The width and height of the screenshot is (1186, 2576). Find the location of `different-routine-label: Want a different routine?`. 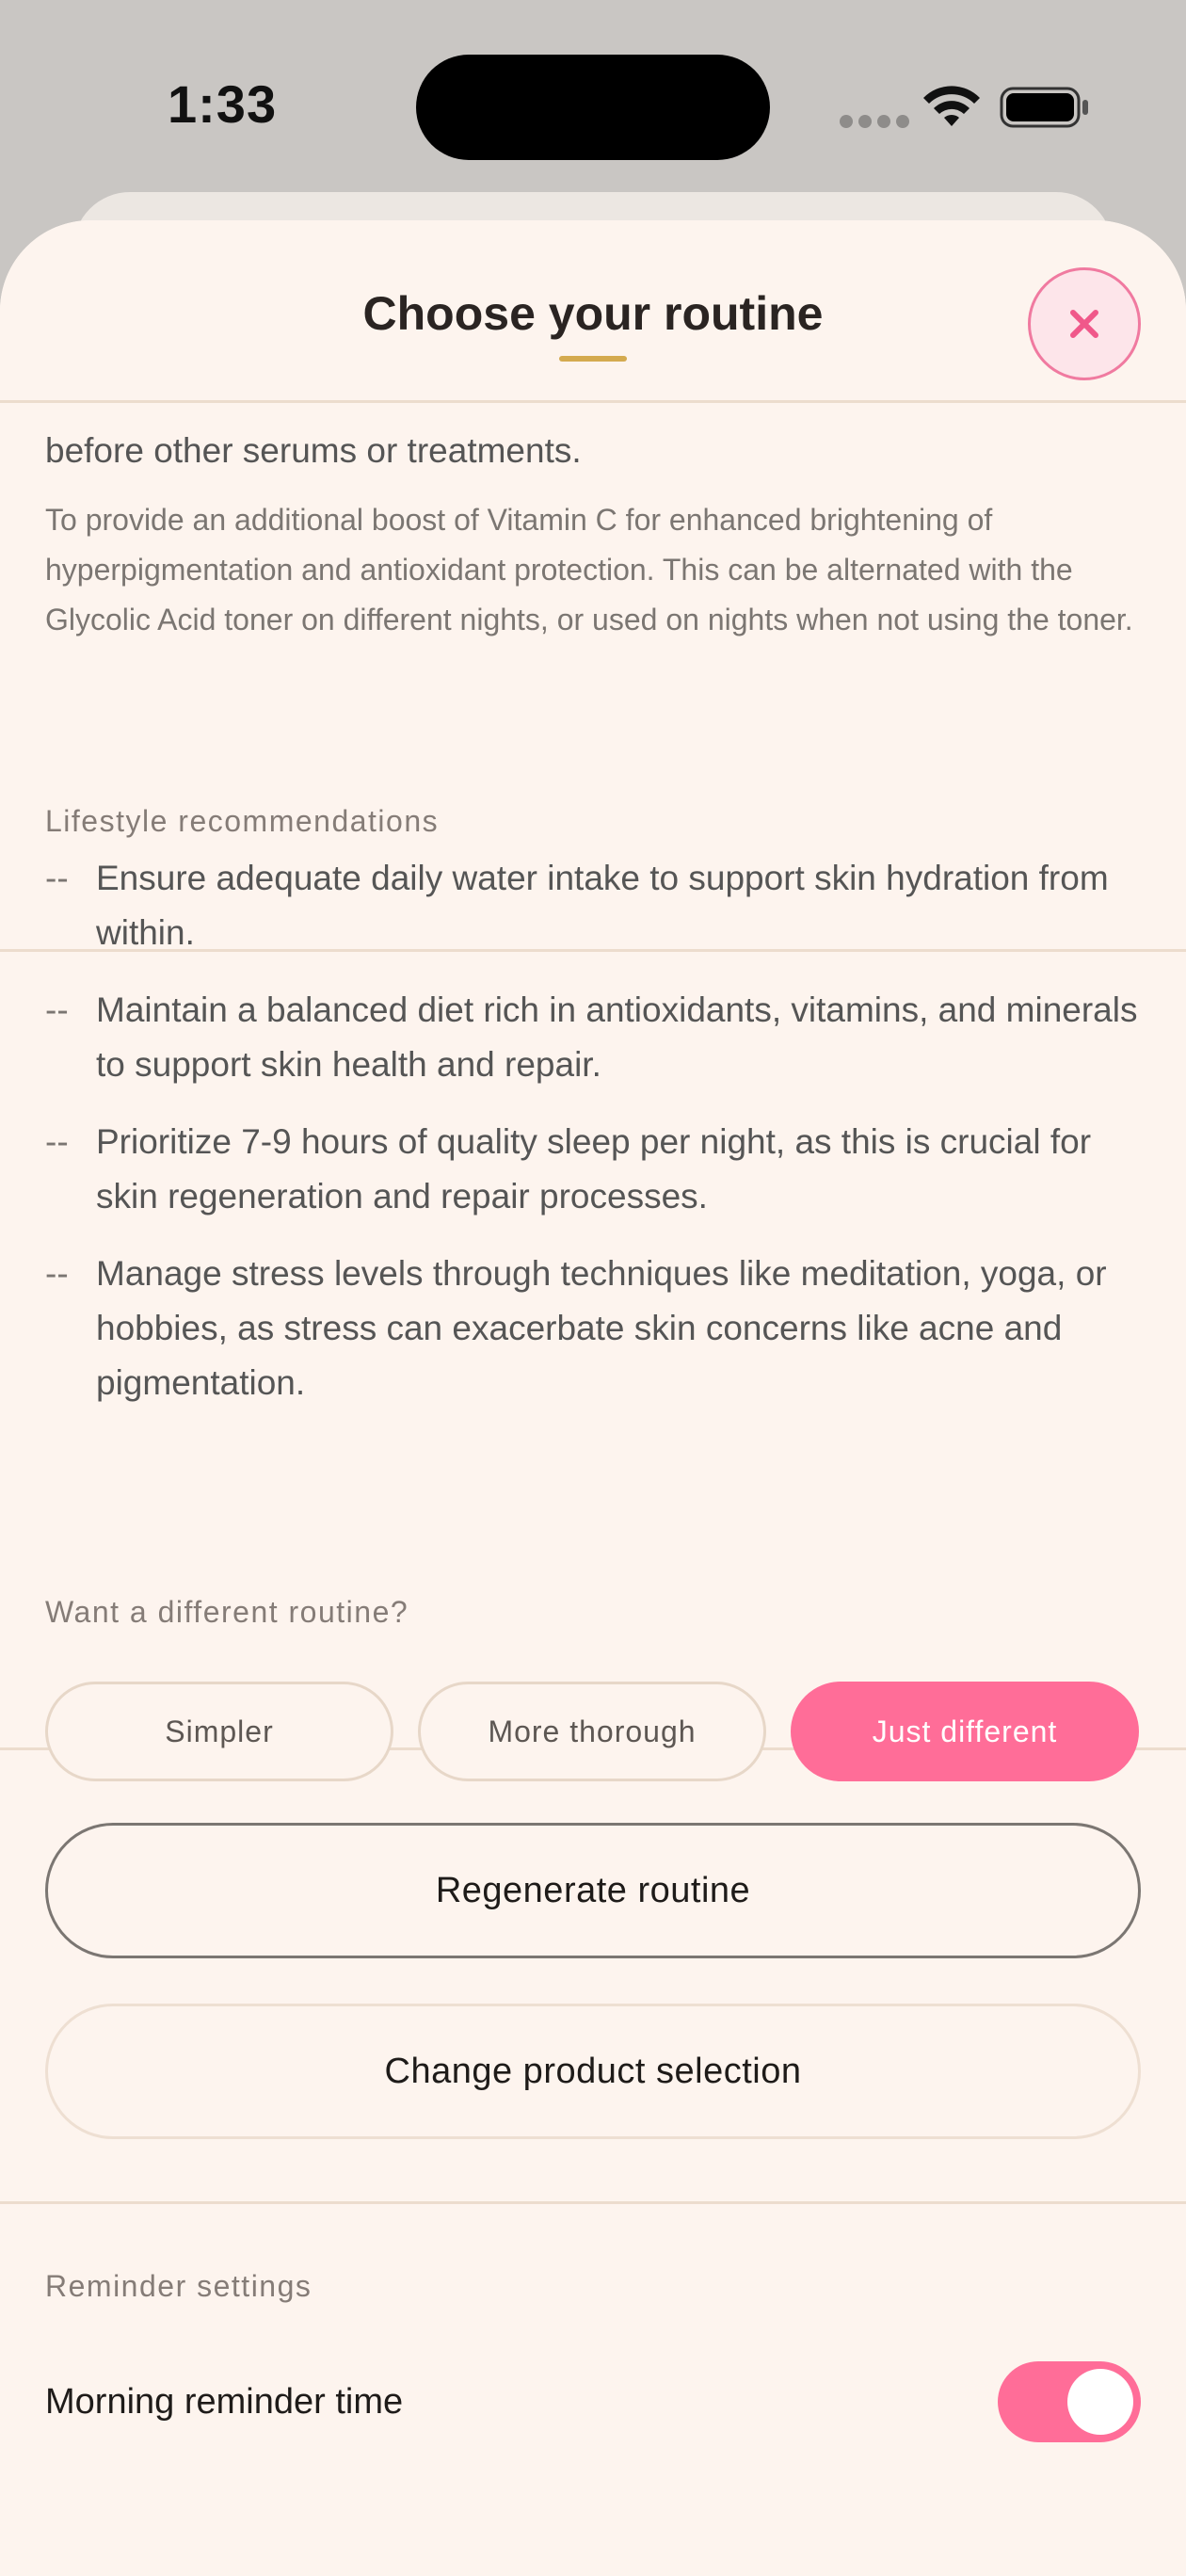

different-routine-label: Want a different routine? is located at coordinates (227, 1612).